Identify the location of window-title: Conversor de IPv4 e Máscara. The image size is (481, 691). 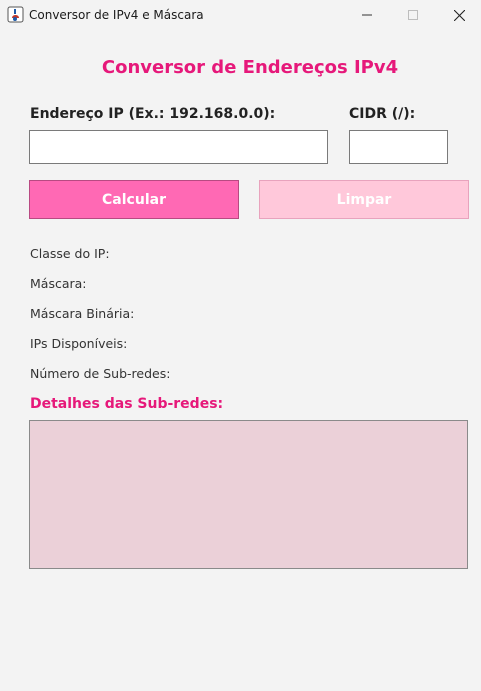
(116, 15).